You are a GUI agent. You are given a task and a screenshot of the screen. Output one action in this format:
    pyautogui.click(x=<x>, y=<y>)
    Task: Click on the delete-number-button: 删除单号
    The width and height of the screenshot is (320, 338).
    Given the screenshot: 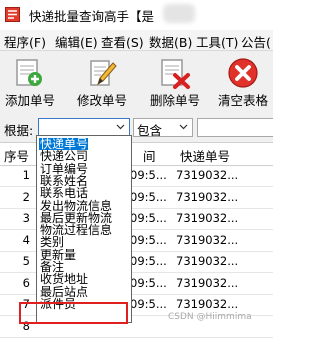 What is the action you would take?
    pyautogui.click(x=175, y=82)
    